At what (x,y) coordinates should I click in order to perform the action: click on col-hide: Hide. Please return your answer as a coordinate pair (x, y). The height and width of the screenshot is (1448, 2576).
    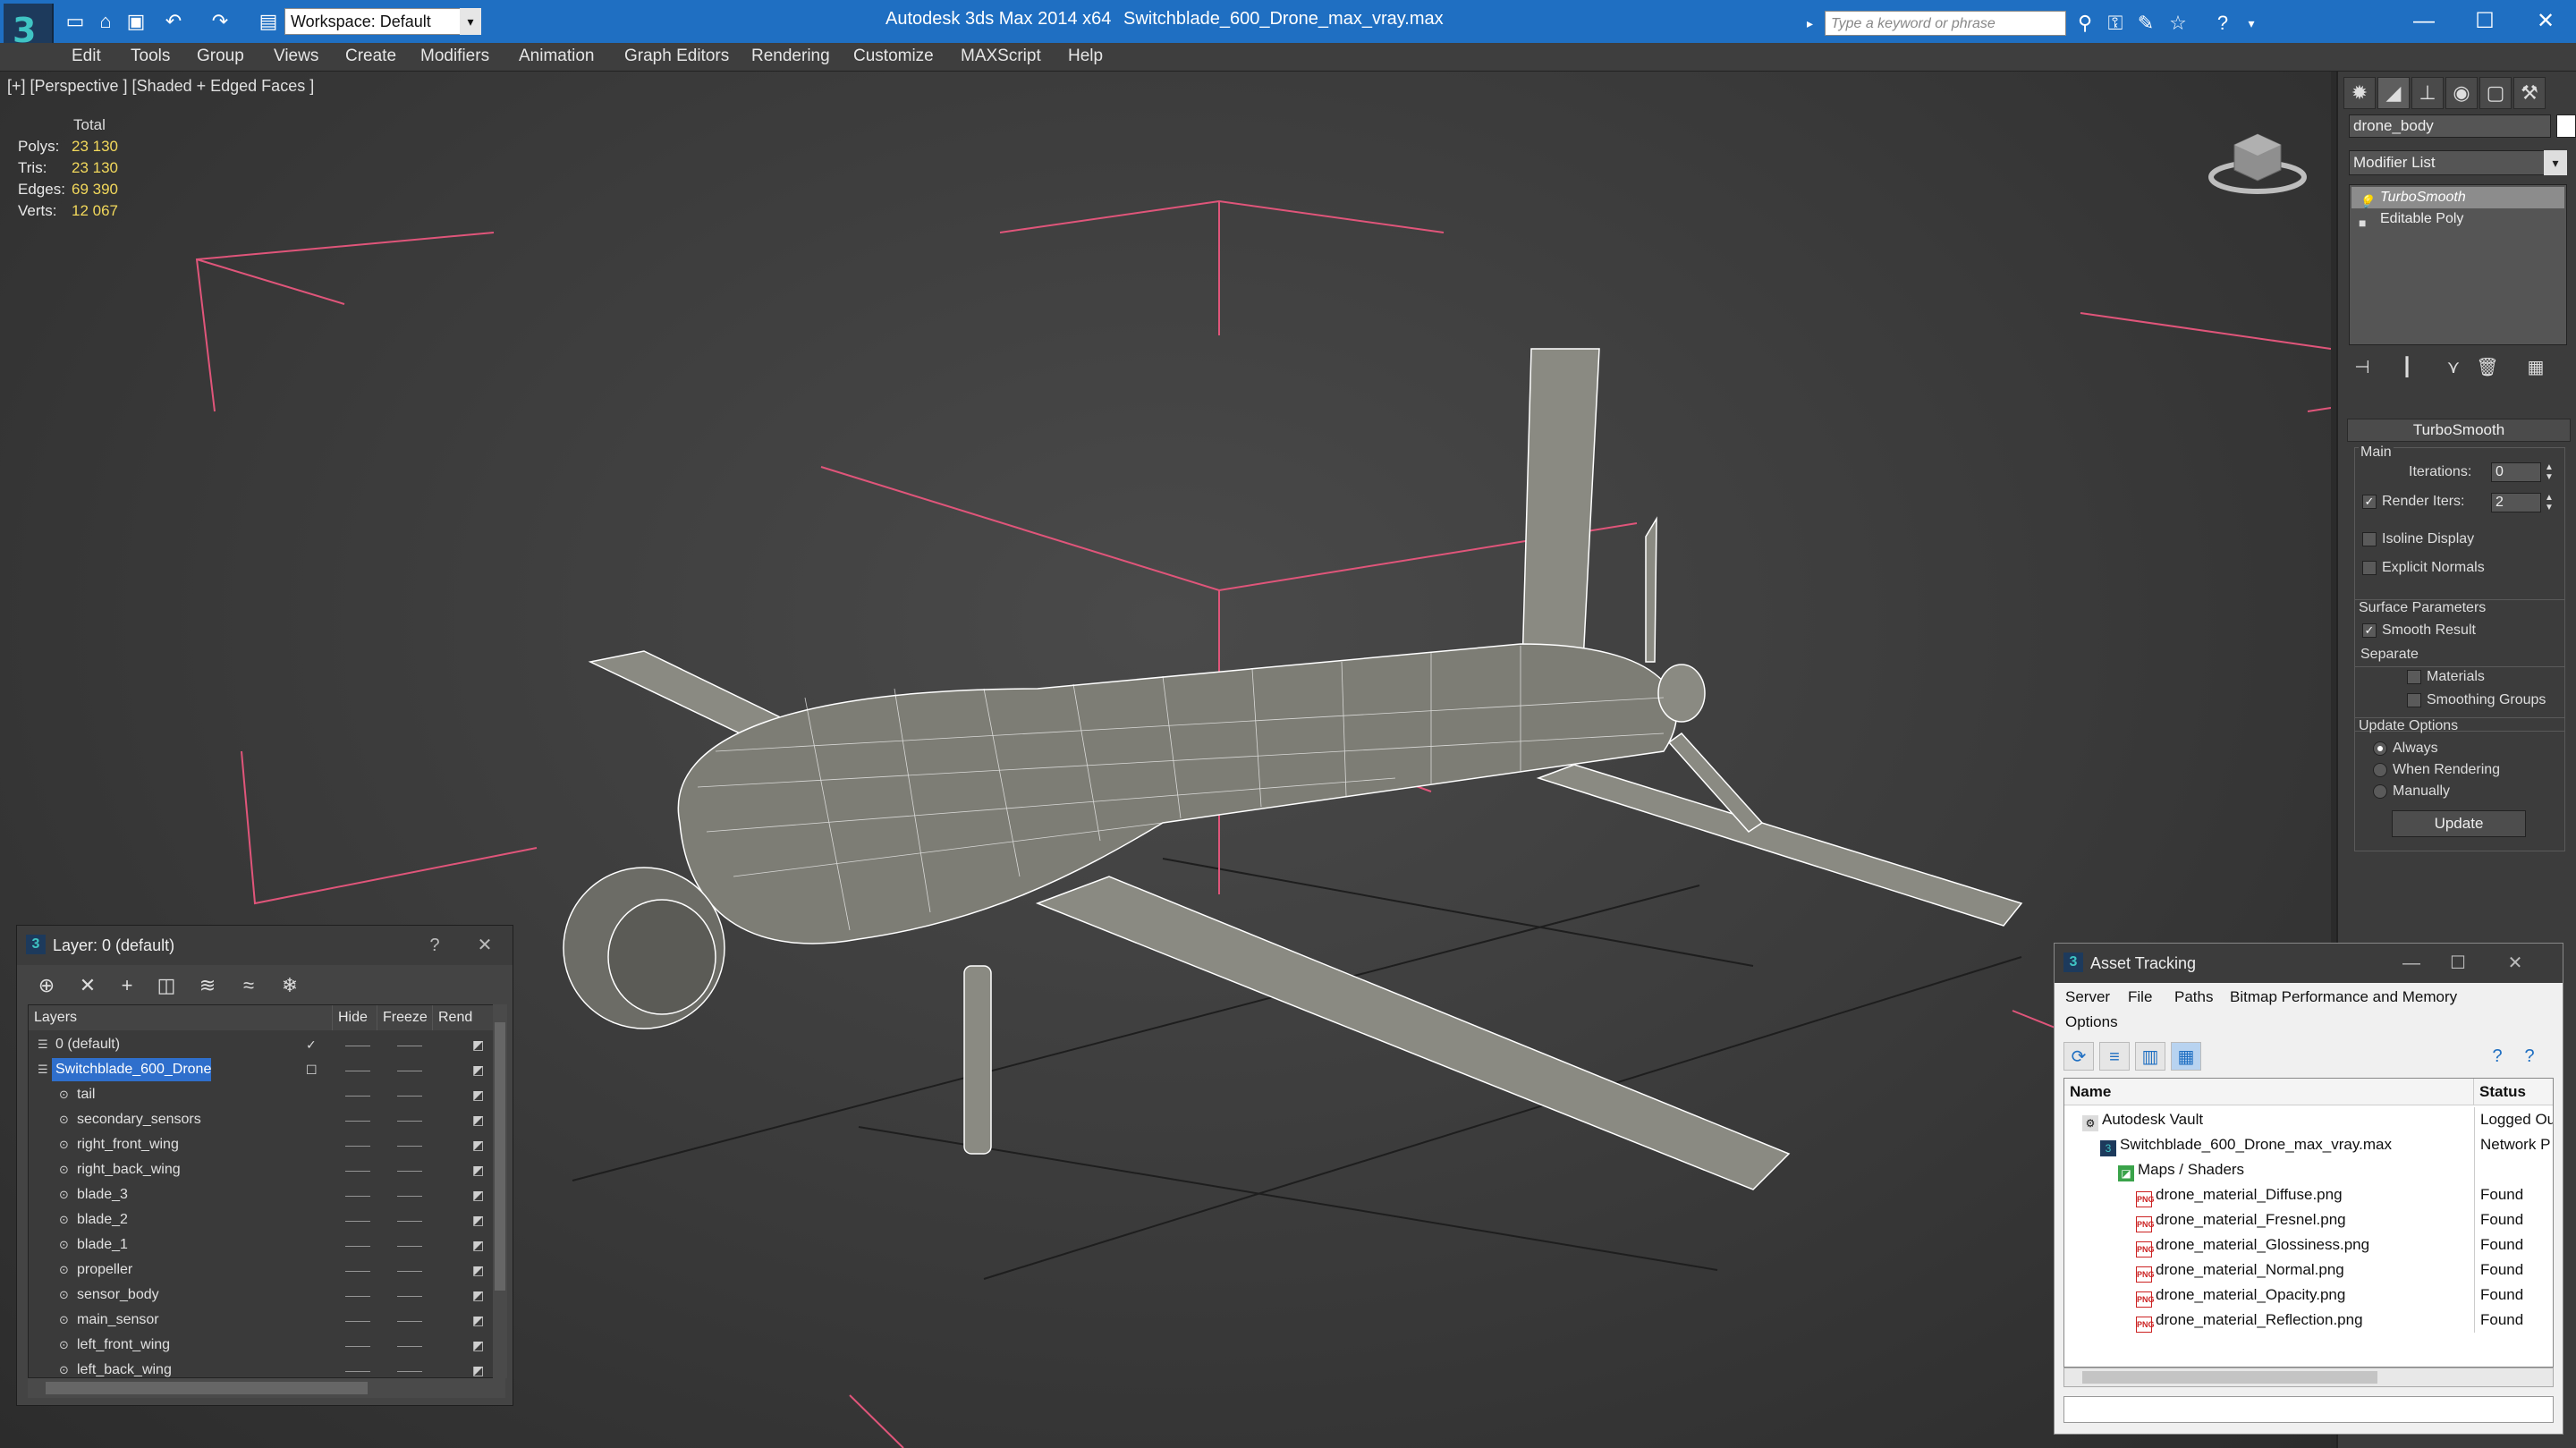
    Looking at the image, I should click on (355, 1018).